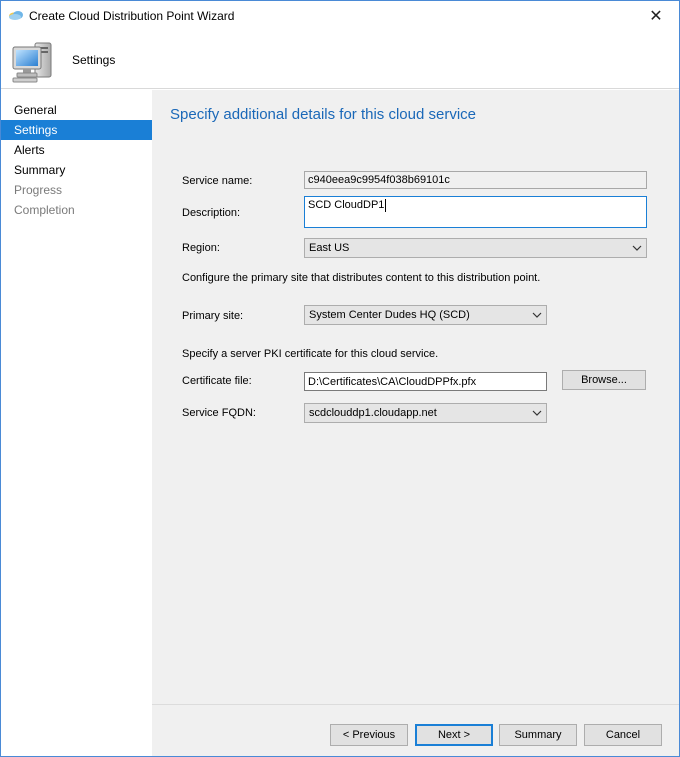 This screenshot has width=680, height=757. I want to click on cloud-icon, so click(16, 15).